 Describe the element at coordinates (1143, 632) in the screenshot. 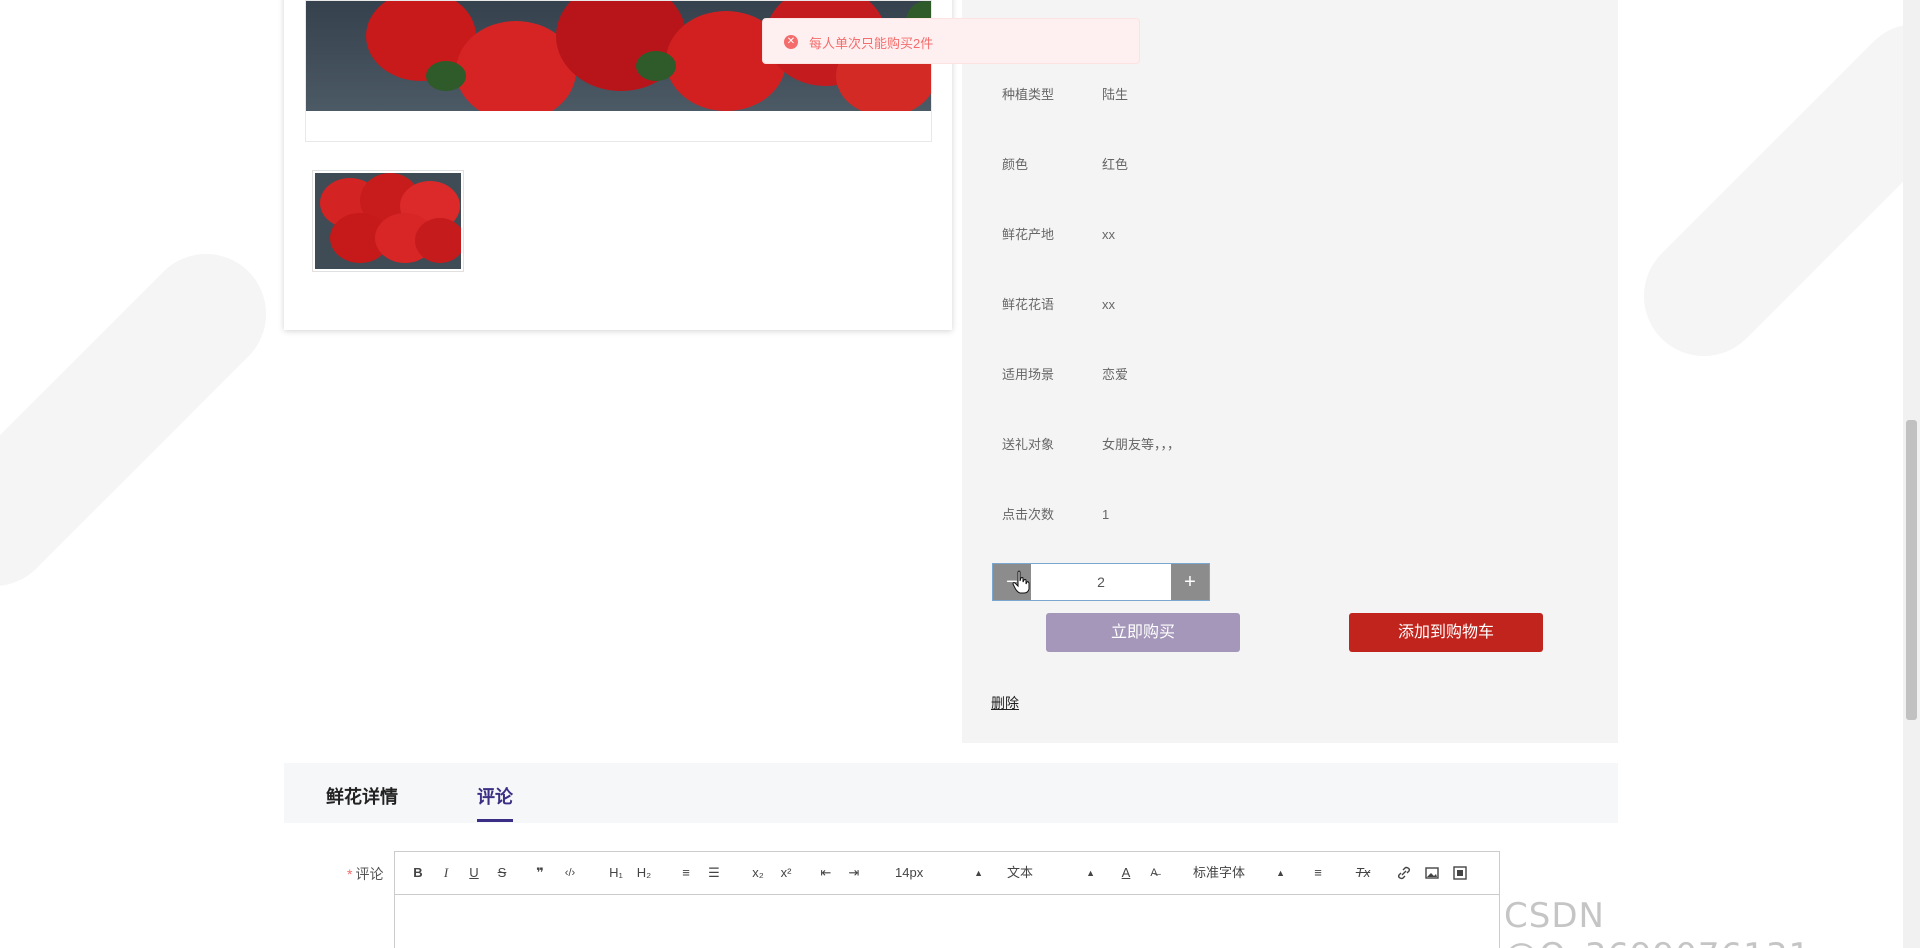

I see `buy-now-button: 立即购买` at that location.